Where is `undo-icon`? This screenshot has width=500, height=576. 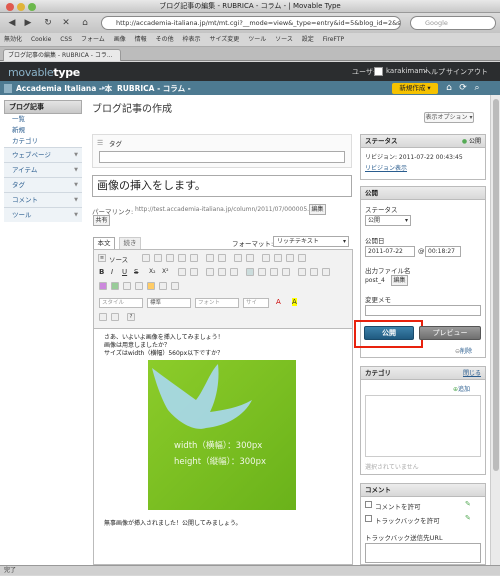 undo-icon is located at coordinates (238, 258).